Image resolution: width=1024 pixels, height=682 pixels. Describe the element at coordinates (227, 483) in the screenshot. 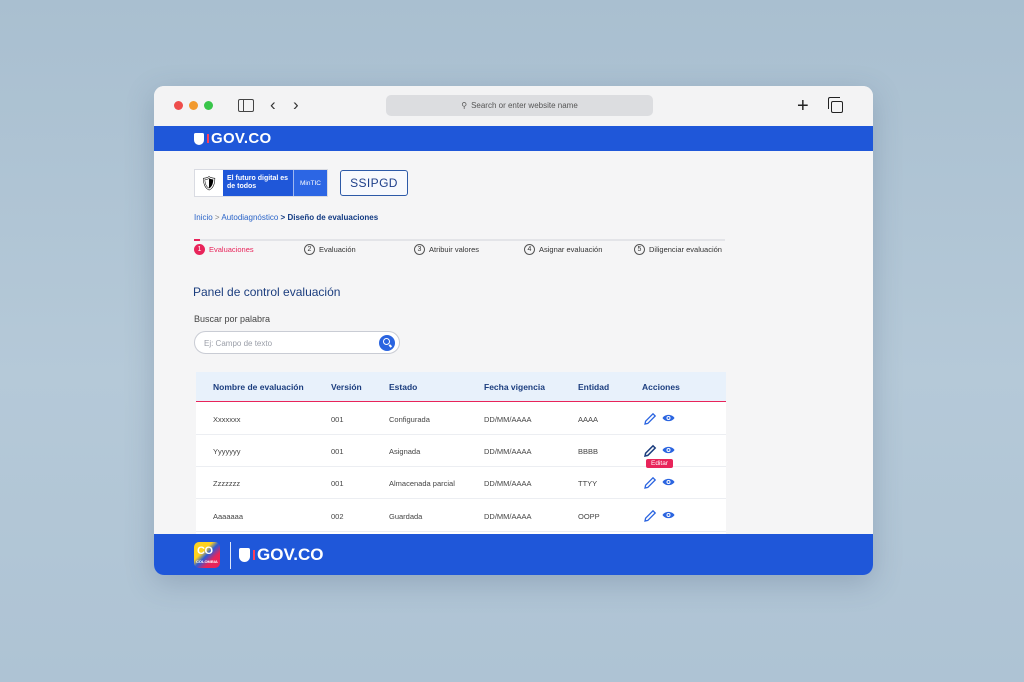

I see `cell-nombre: Zzzzzzz` at that location.